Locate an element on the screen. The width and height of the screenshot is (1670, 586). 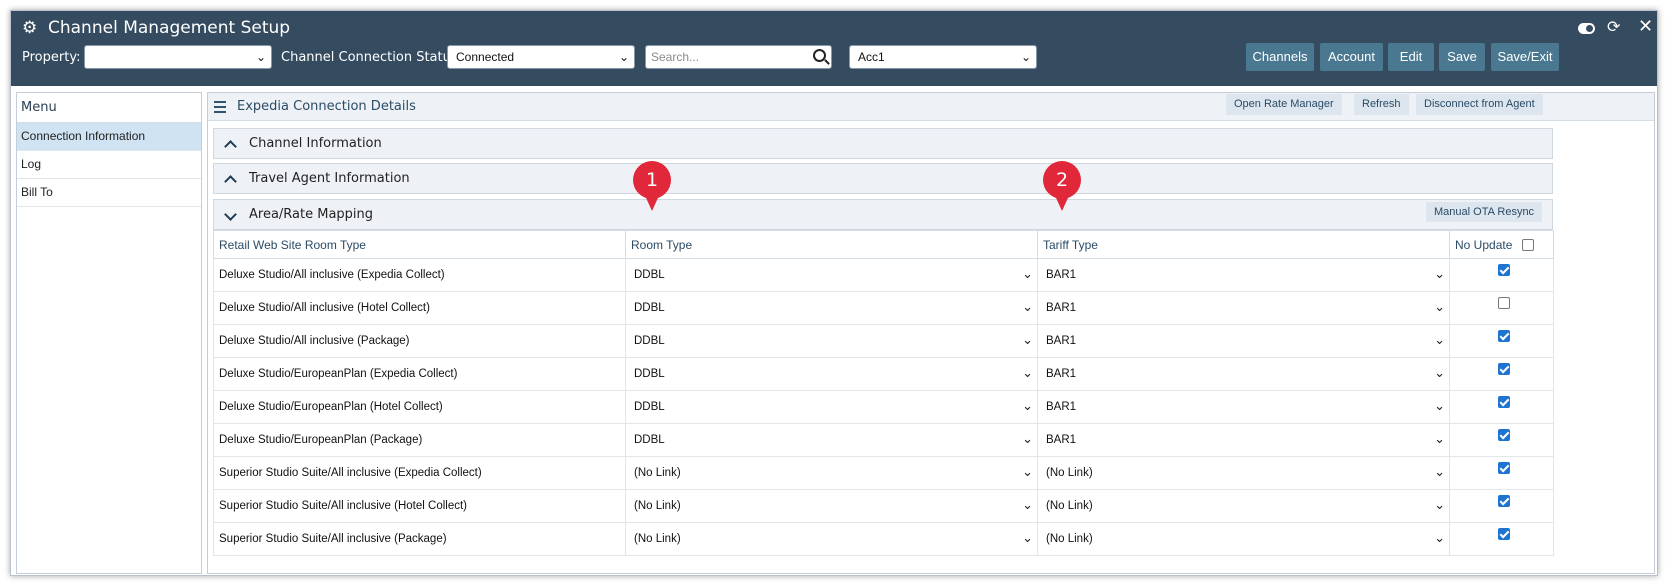
tariff-type-cell: BAR1 ⌄ is located at coordinates (1243, 308).